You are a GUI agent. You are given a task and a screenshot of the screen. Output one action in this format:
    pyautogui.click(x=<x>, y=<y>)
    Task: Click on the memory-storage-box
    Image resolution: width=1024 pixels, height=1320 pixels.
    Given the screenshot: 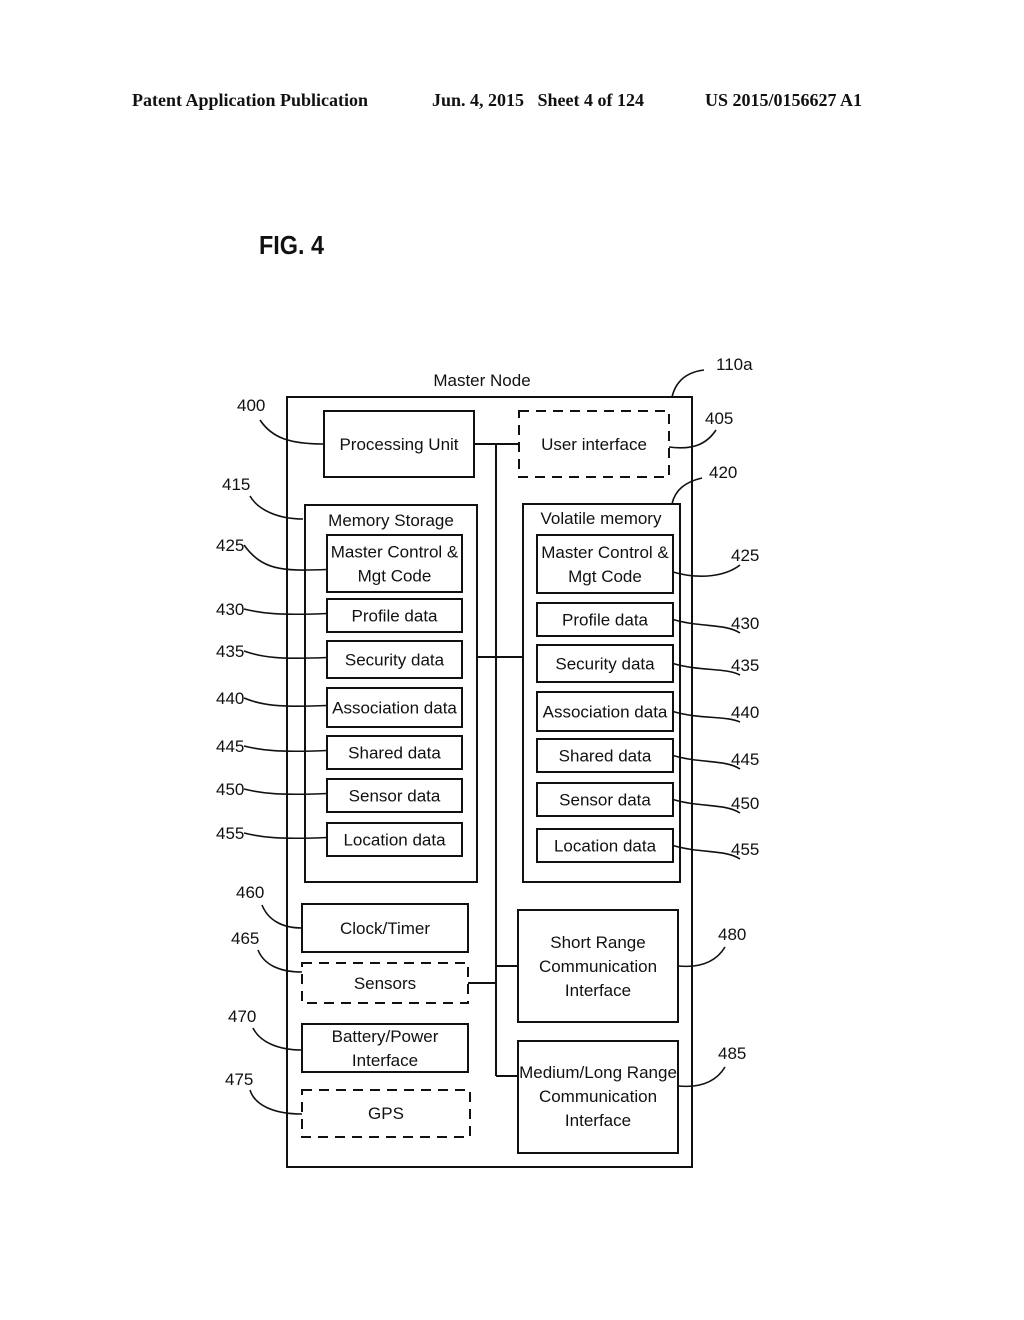 What is the action you would take?
    pyautogui.click(x=391, y=693)
    